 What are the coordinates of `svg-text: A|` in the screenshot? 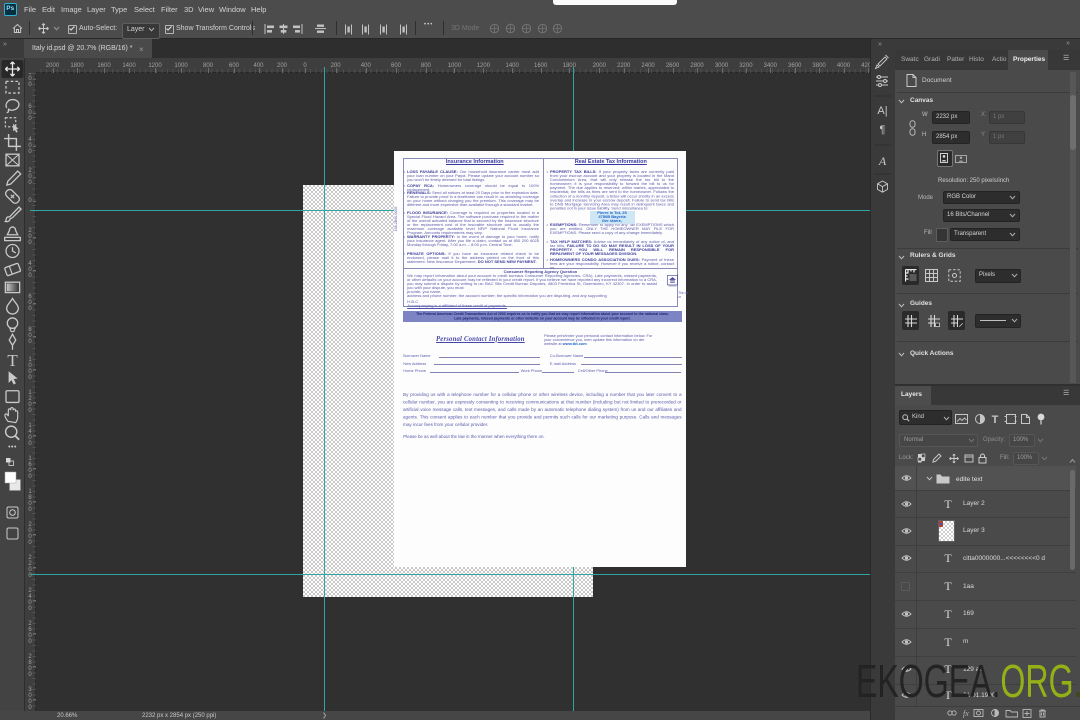 It's located at (882, 111).